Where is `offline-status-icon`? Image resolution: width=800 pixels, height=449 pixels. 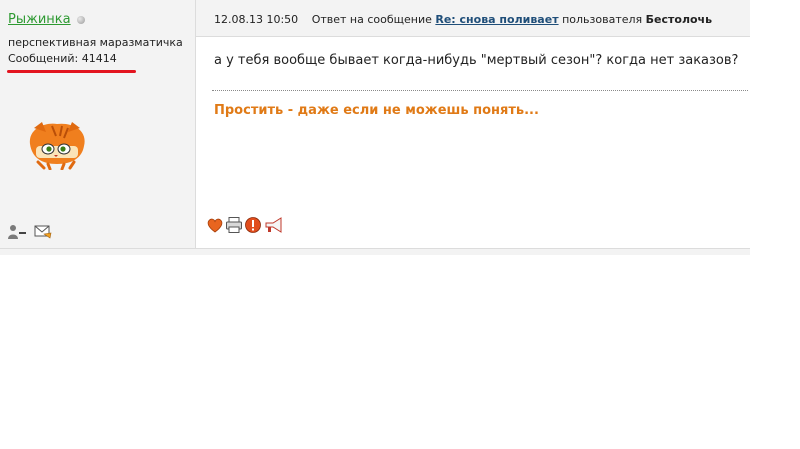 offline-status-icon is located at coordinates (81, 20).